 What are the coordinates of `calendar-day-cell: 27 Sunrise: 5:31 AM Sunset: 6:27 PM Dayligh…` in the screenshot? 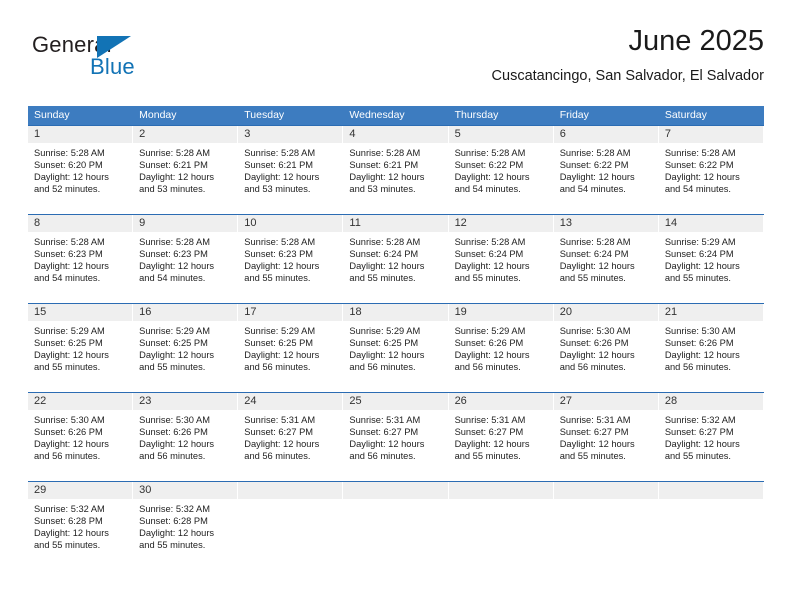 It's located at (606, 437).